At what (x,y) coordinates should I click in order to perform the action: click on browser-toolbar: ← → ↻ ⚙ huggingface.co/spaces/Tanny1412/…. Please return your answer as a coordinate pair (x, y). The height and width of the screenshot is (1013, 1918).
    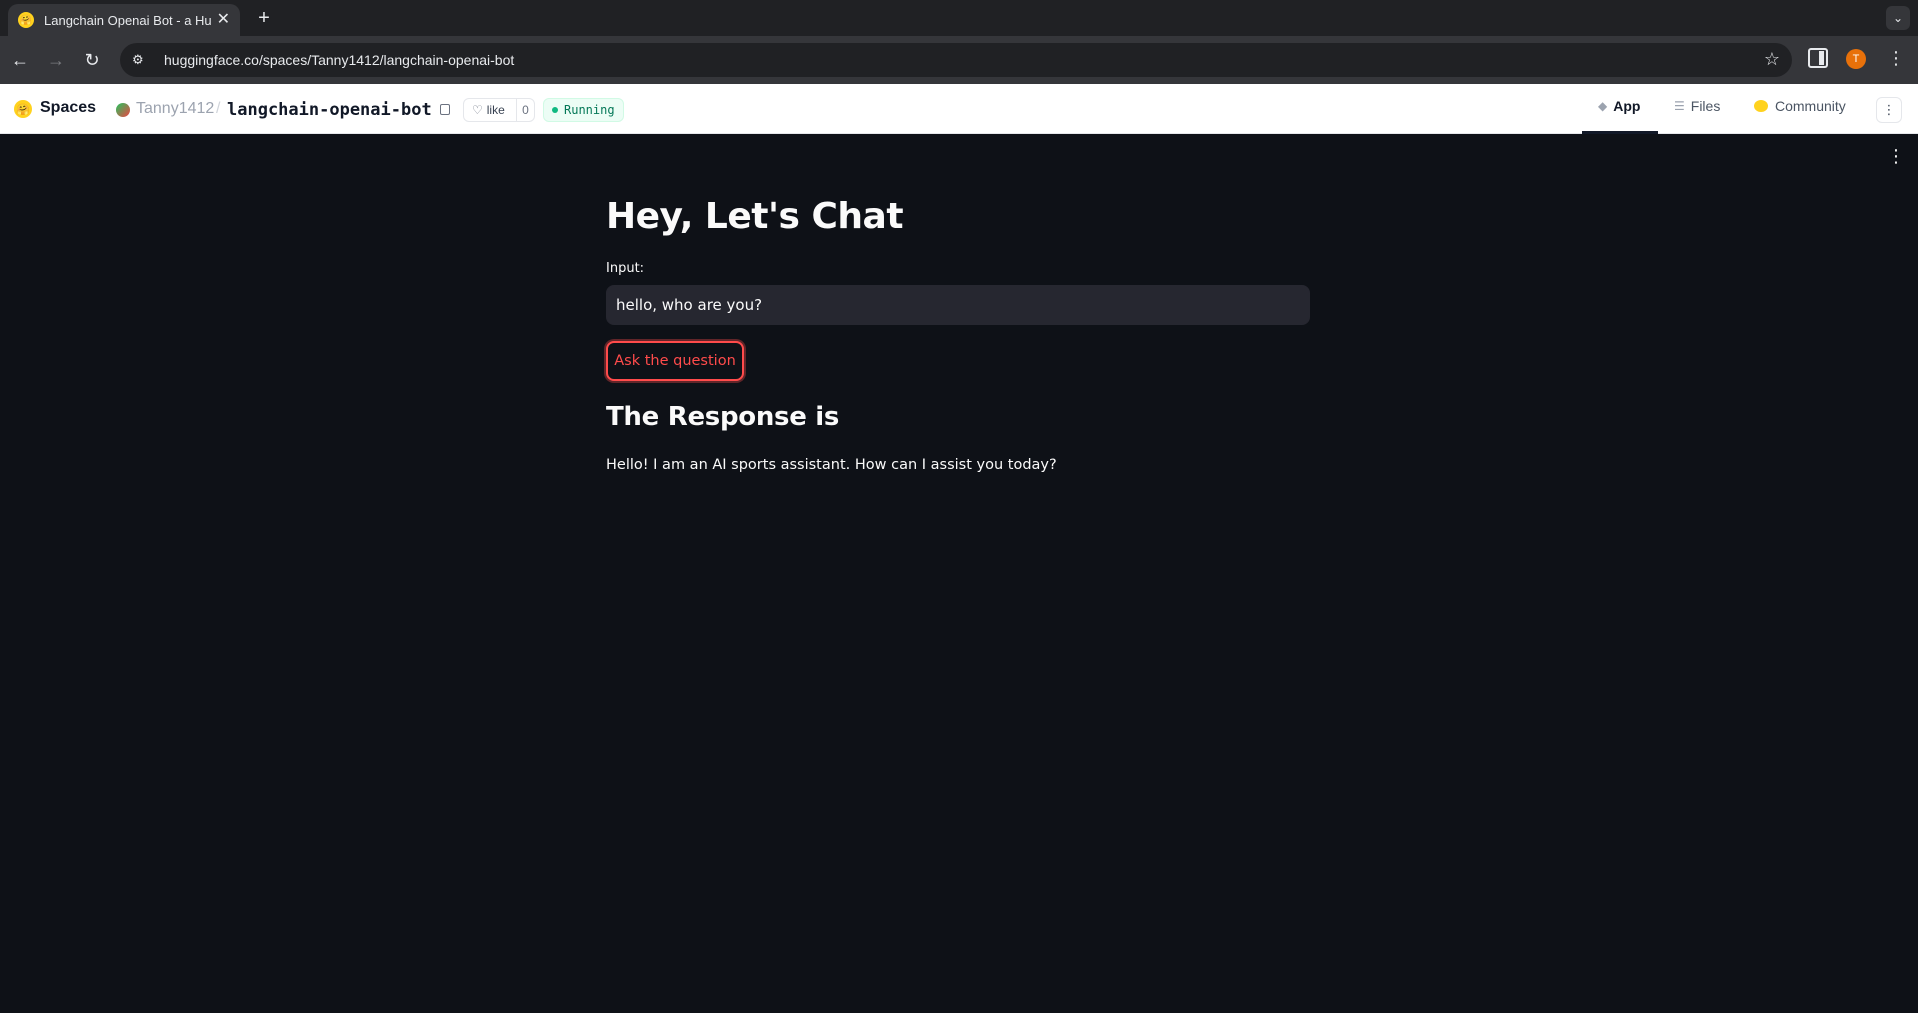
    Looking at the image, I should click on (959, 60).